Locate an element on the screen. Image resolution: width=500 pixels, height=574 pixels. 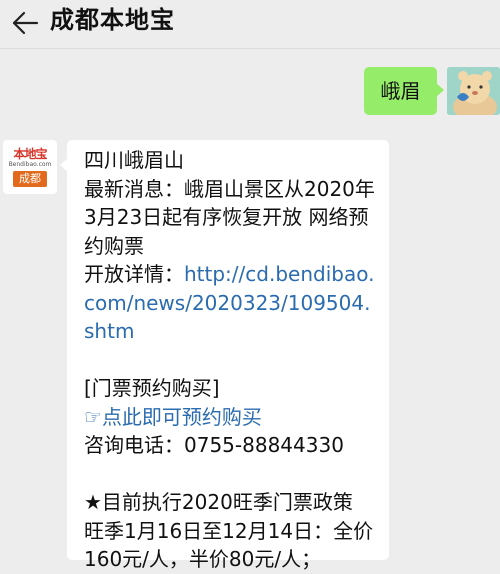
user-message-bubble: 峨眉 is located at coordinates (404, 91).